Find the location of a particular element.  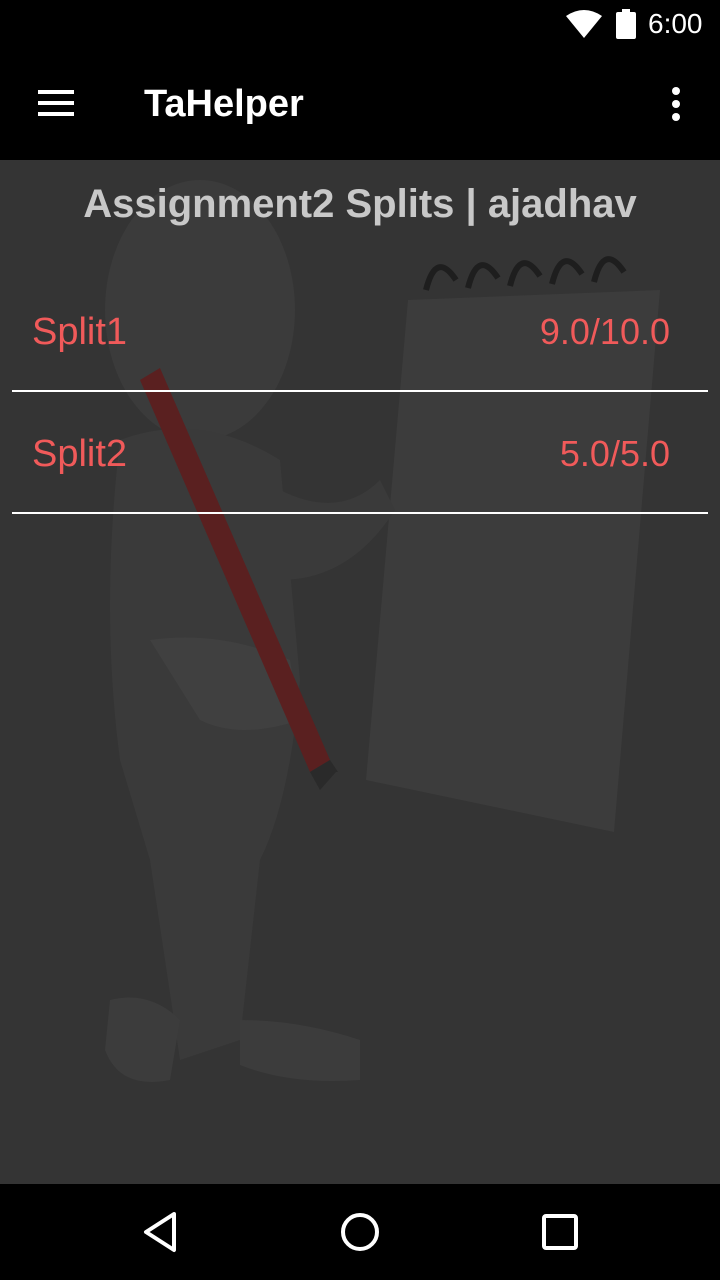

home-icon is located at coordinates (360, 1232).